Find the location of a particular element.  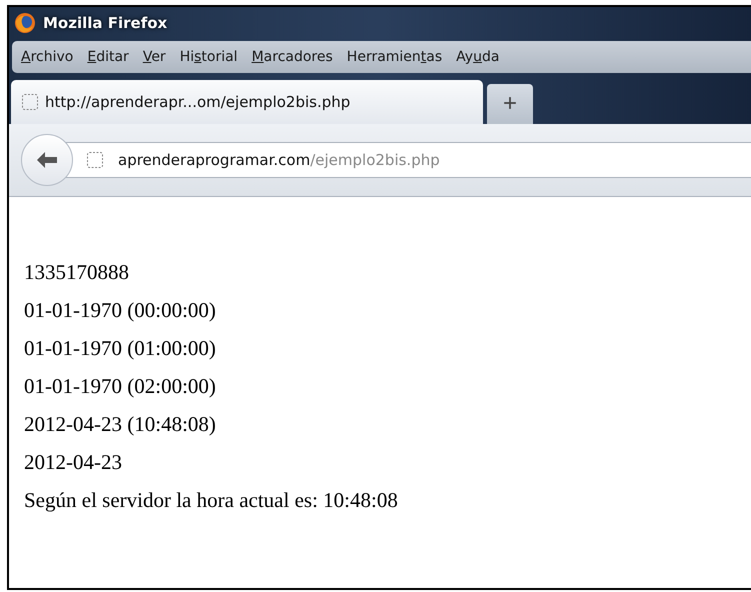

menu-item: Ver is located at coordinates (154, 57).